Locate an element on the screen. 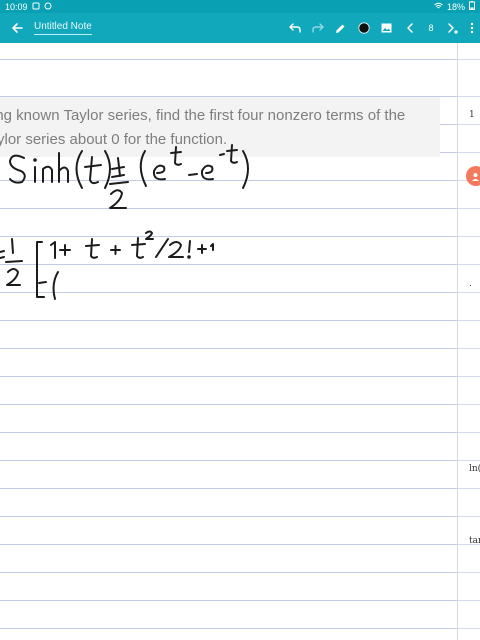 The width and height of the screenshot is (480, 640). reference-item: tan is located at coordinates (474, 541).